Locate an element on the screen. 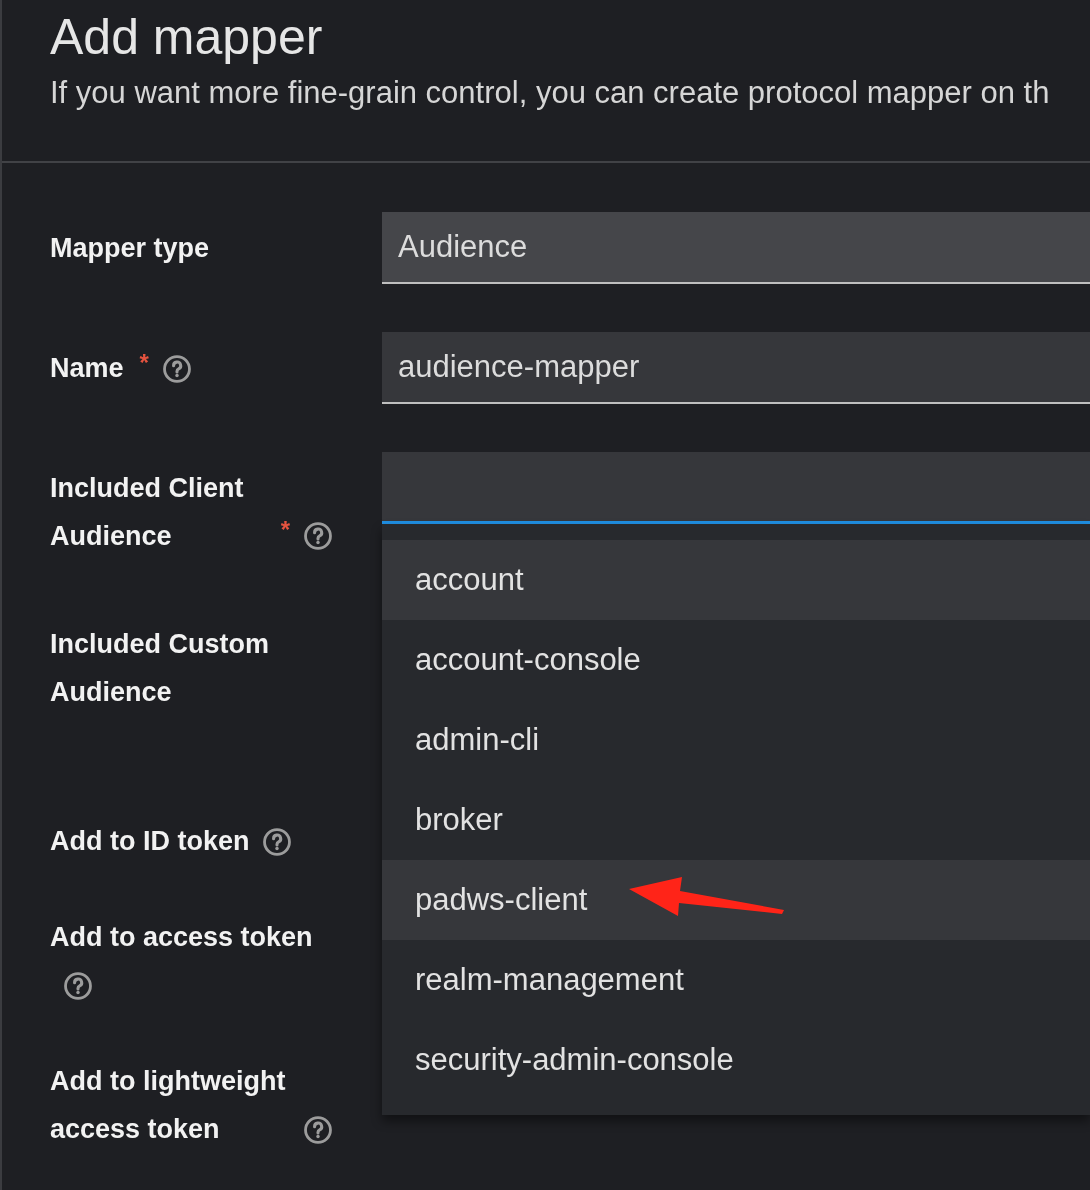 This screenshot has height=1190, width=1090. menu-item: realm-management is located at coordinates (736, 980).